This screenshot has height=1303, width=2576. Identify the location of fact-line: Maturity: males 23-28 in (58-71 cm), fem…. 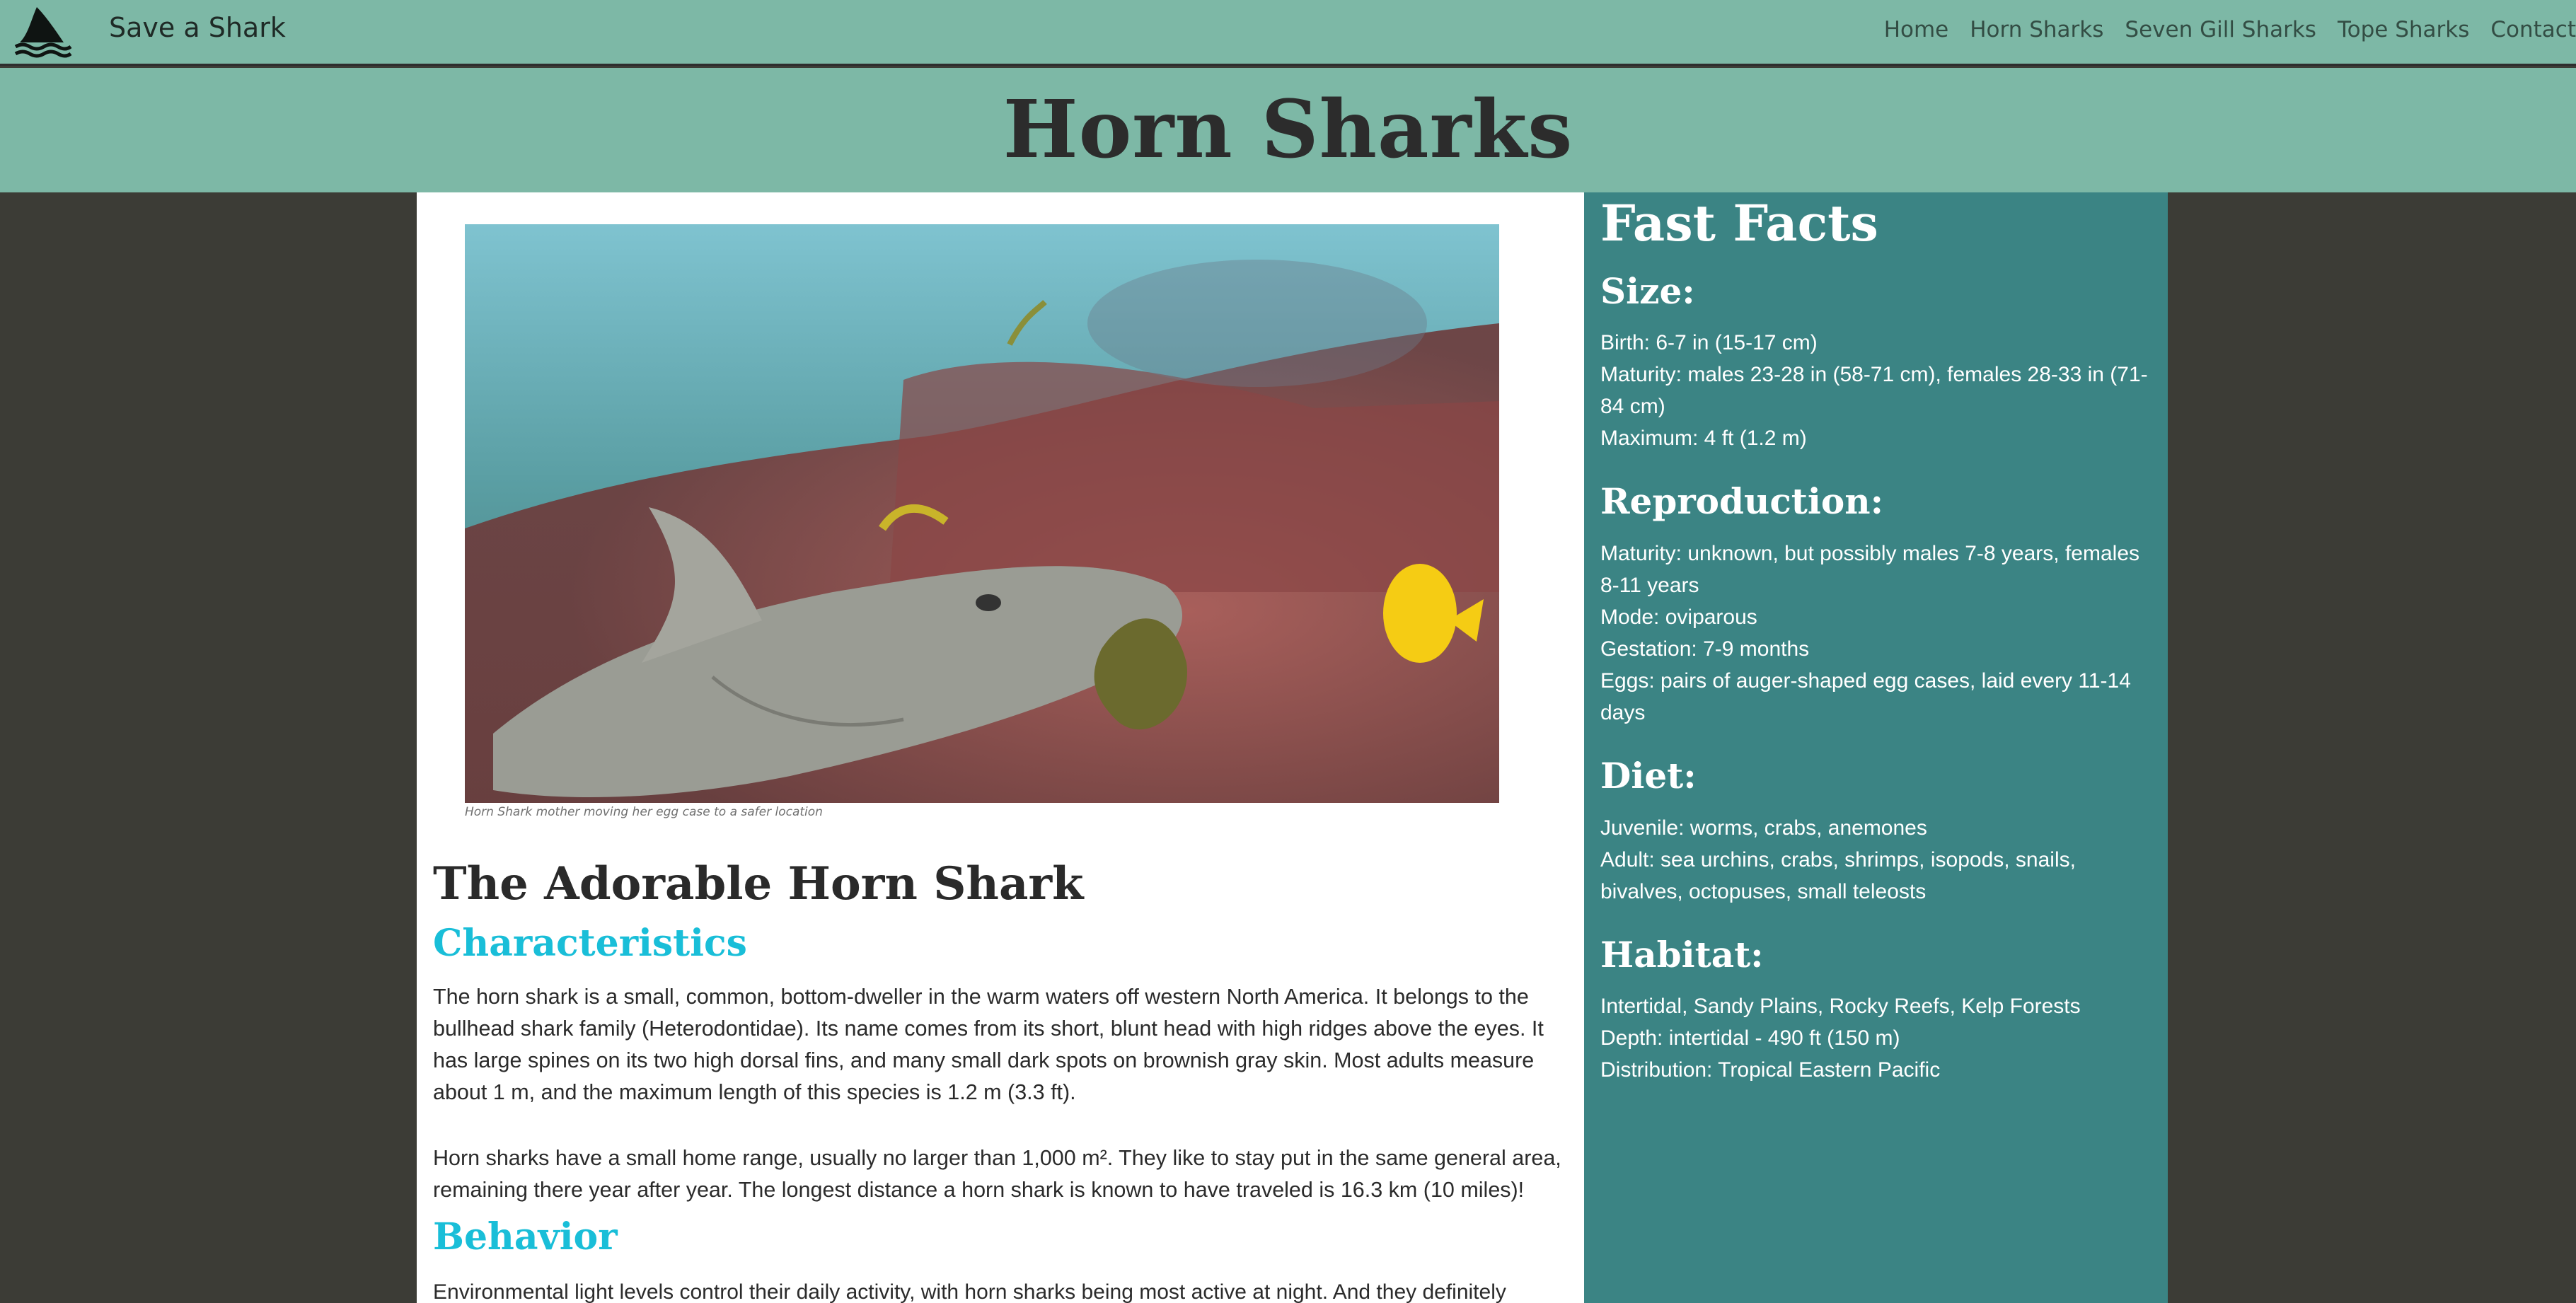
(1874, 390).